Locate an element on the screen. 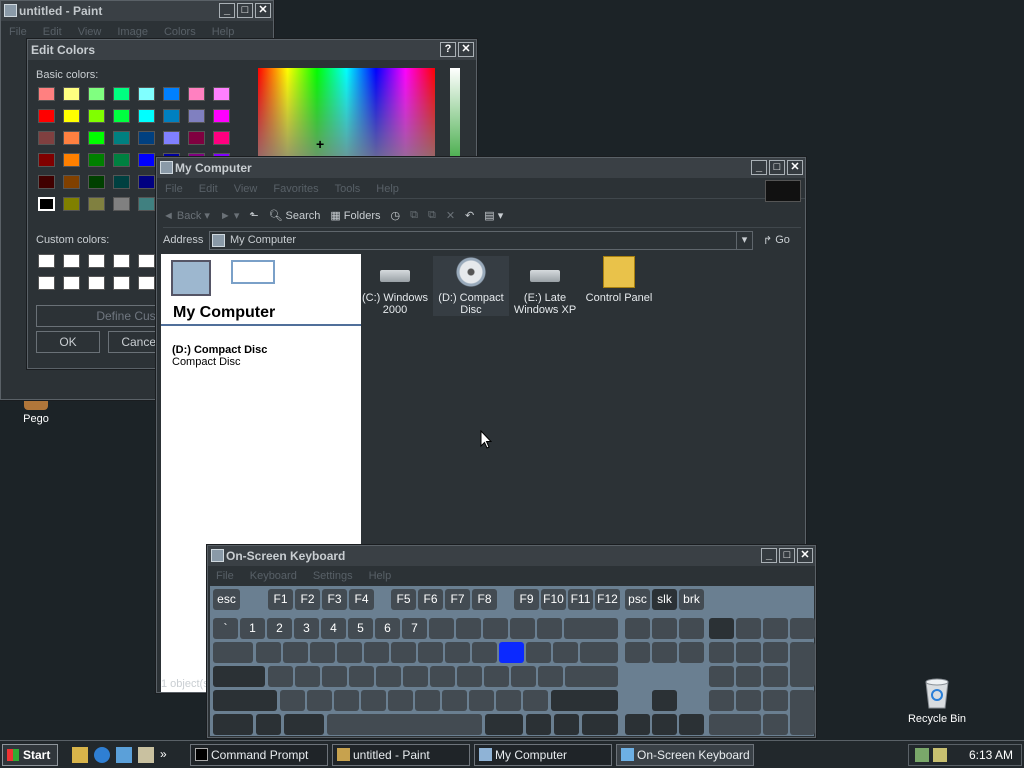 This screenshot has height=768, width=1024. folders-button: ▦ Folders is located at coordinates (355, 216).